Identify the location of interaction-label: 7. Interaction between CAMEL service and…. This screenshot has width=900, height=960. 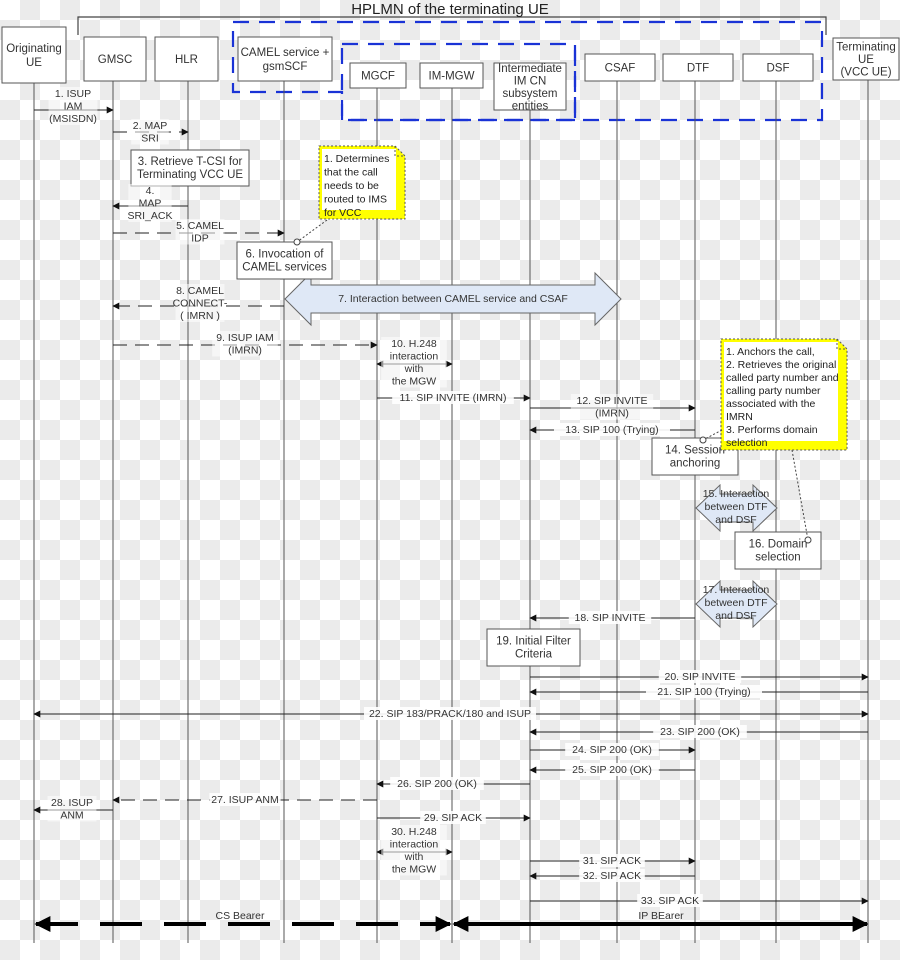
(453, 299).